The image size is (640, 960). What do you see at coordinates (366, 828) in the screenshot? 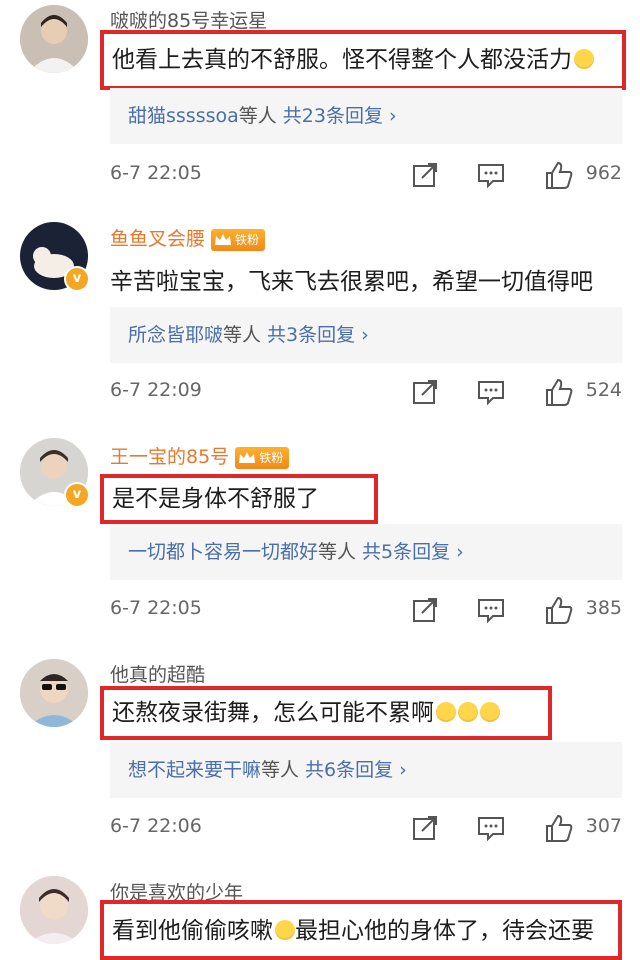
I see `comment-meta: 6-7 22:06 307` at bounding box center [366, 828].